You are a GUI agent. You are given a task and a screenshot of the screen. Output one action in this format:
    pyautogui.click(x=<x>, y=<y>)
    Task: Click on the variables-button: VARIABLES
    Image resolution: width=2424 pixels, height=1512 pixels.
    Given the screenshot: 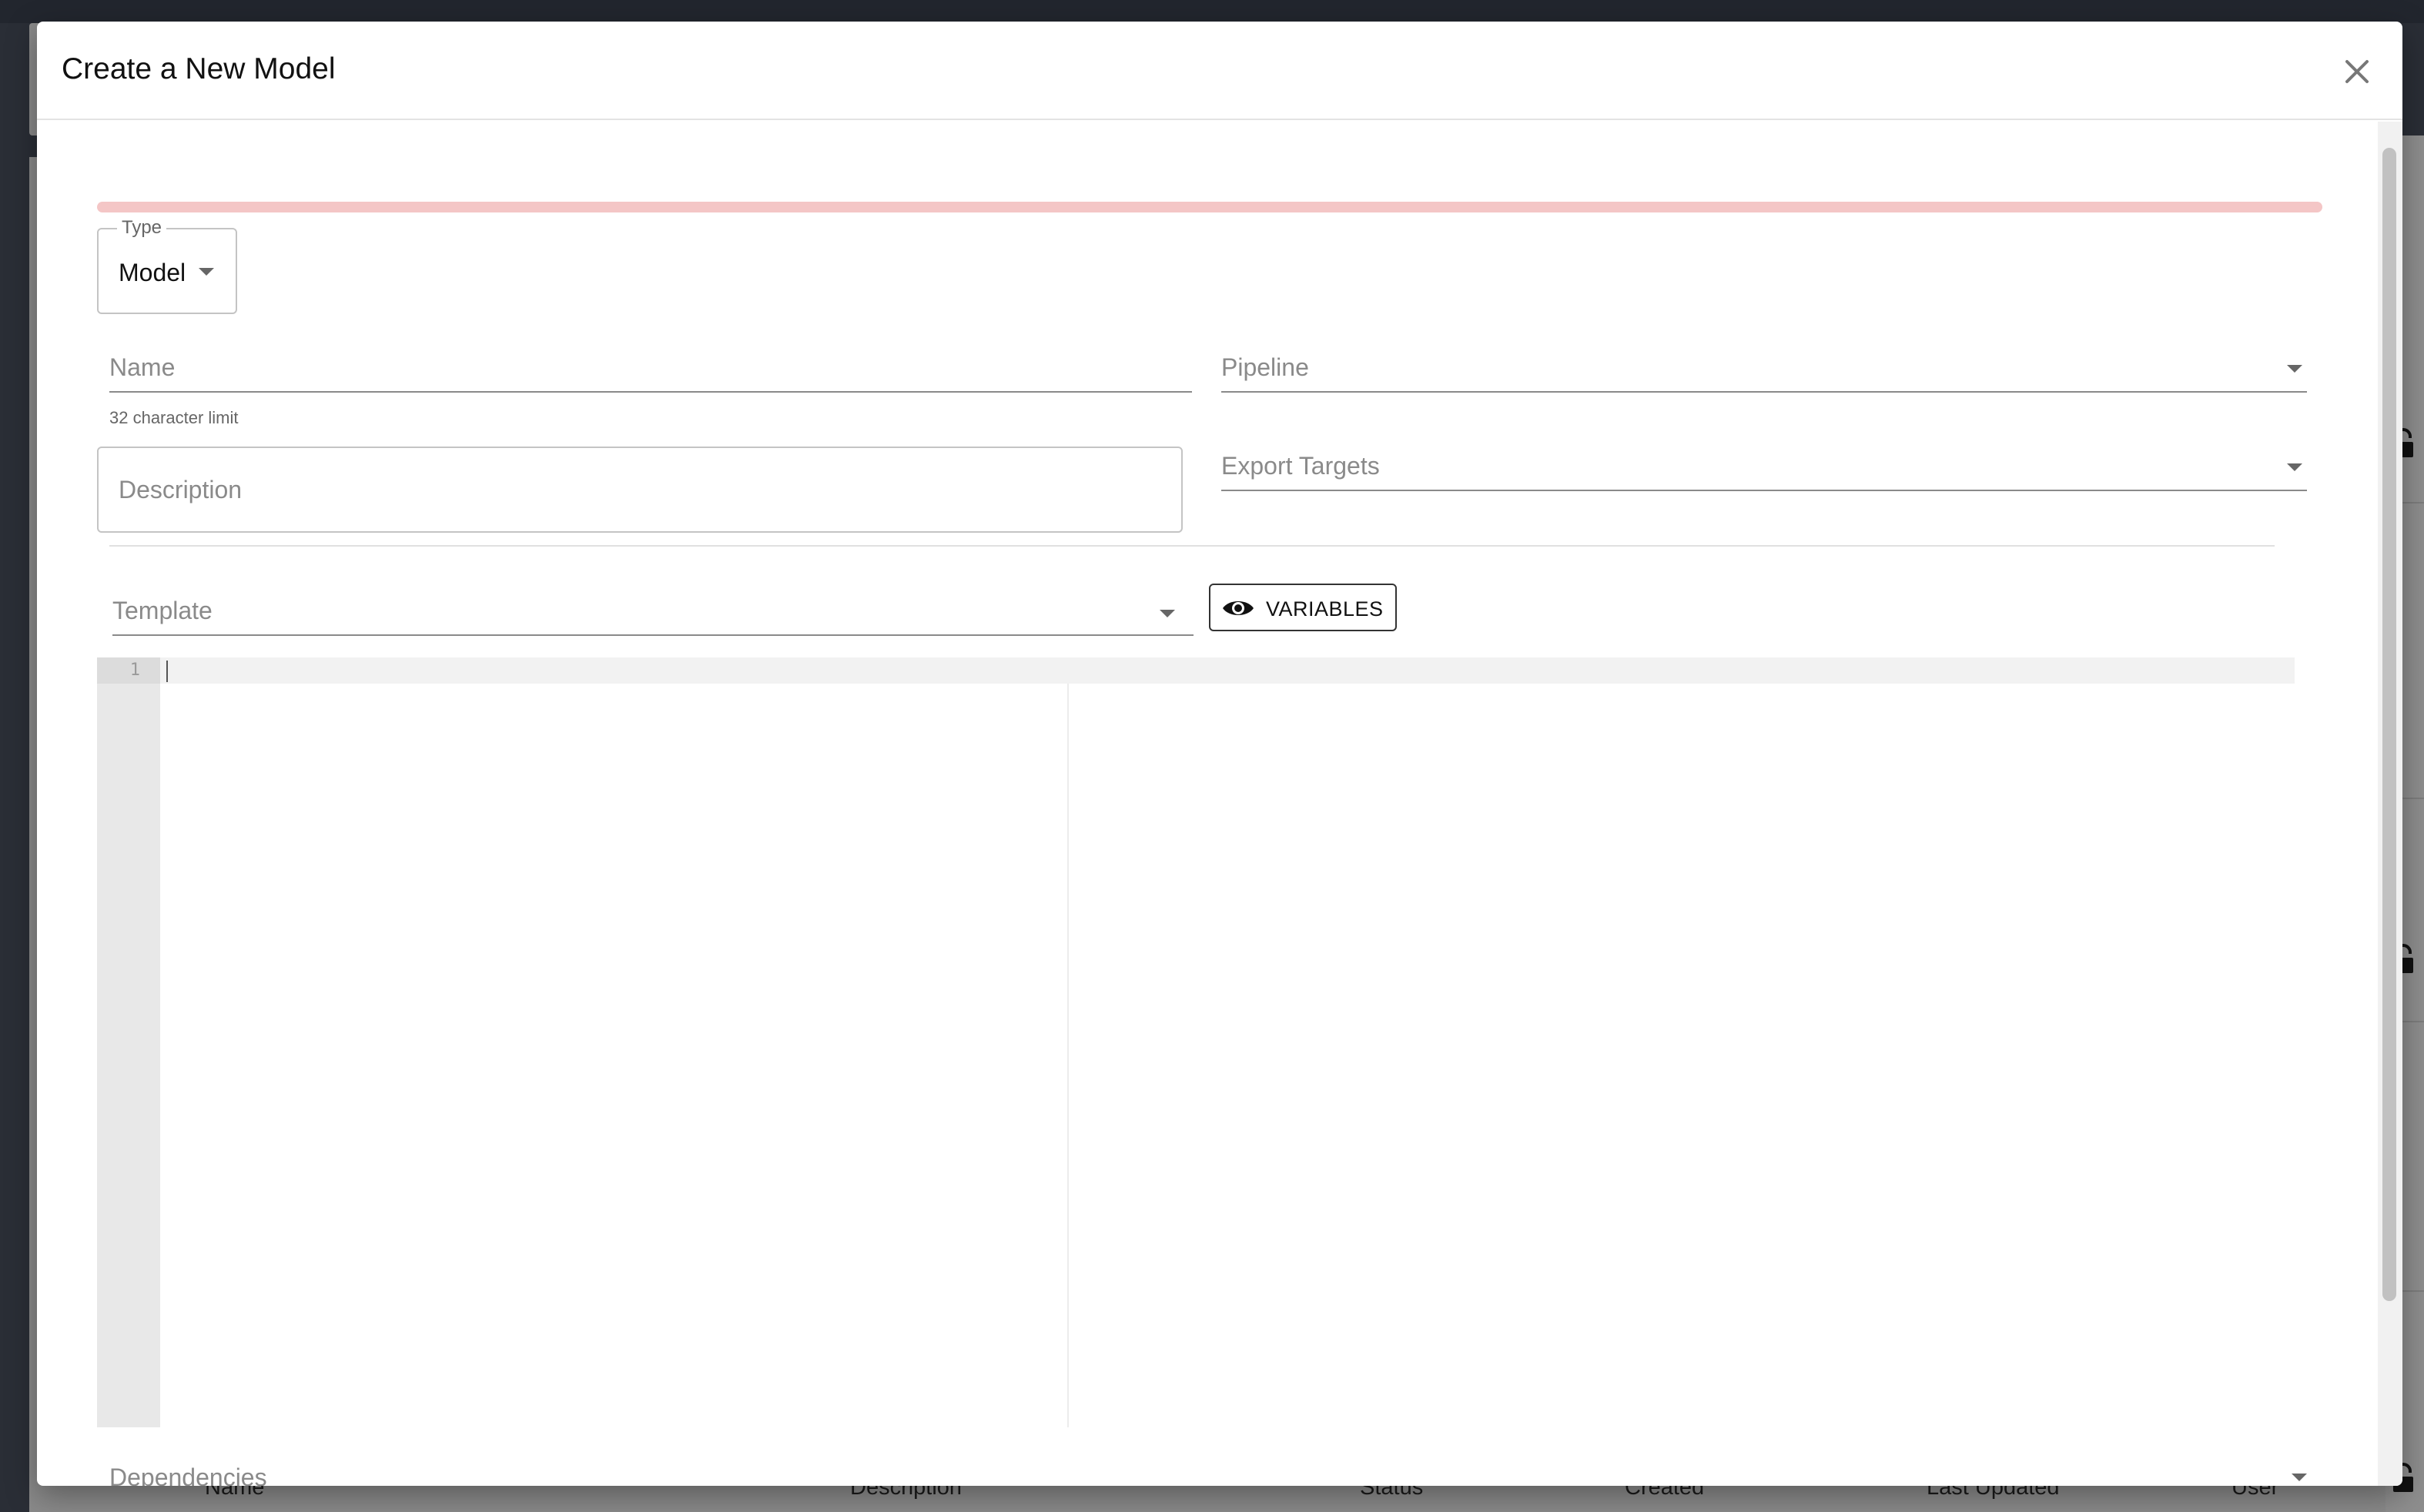 What is the action you would take?
    pyautogui.click(x=1303, y=607)
    